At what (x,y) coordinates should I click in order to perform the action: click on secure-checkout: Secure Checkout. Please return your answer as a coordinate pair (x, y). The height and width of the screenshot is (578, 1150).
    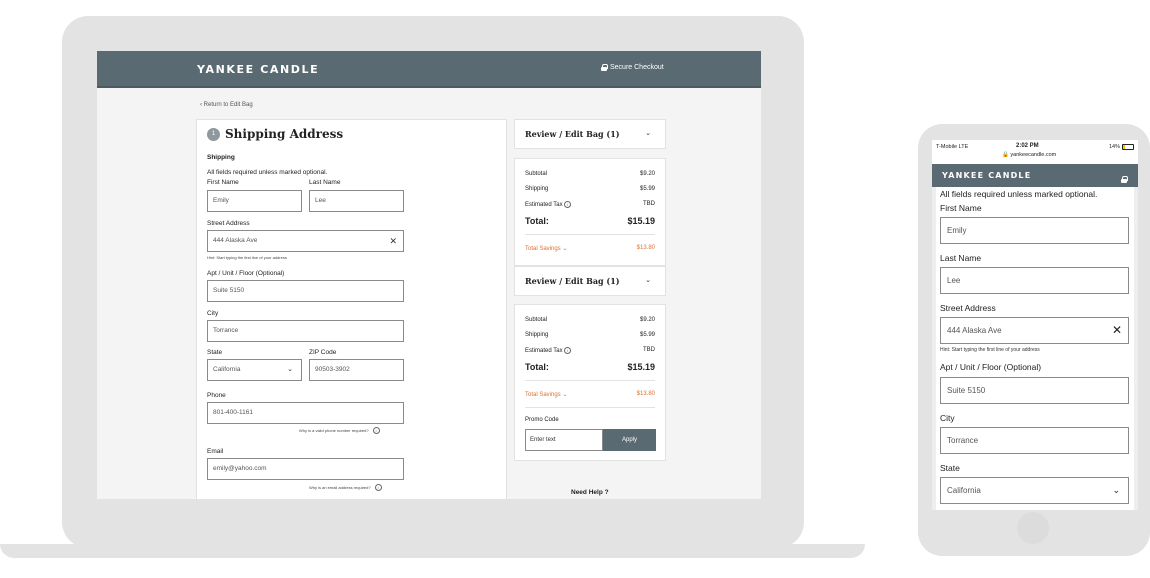
    Looking at the image, I should click on (632, 67).